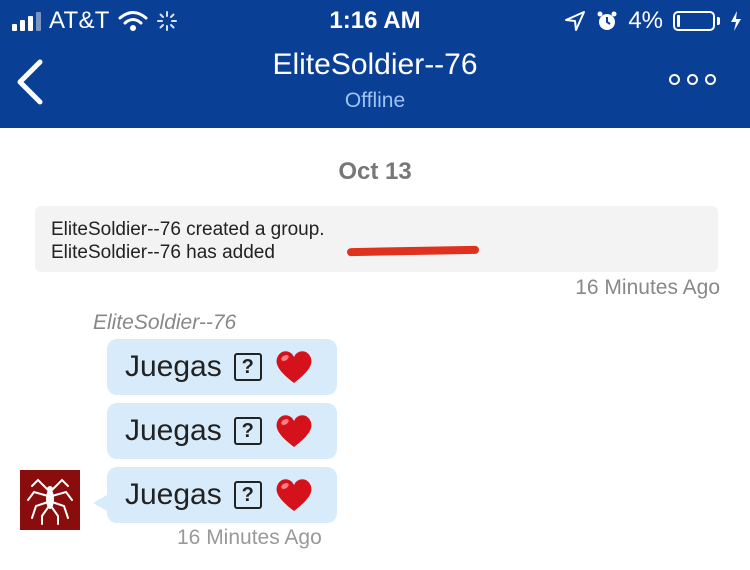  Describe the element at coordinates (375, 171) in the screenshot. I see `date-separator: Oct 13` at that location.